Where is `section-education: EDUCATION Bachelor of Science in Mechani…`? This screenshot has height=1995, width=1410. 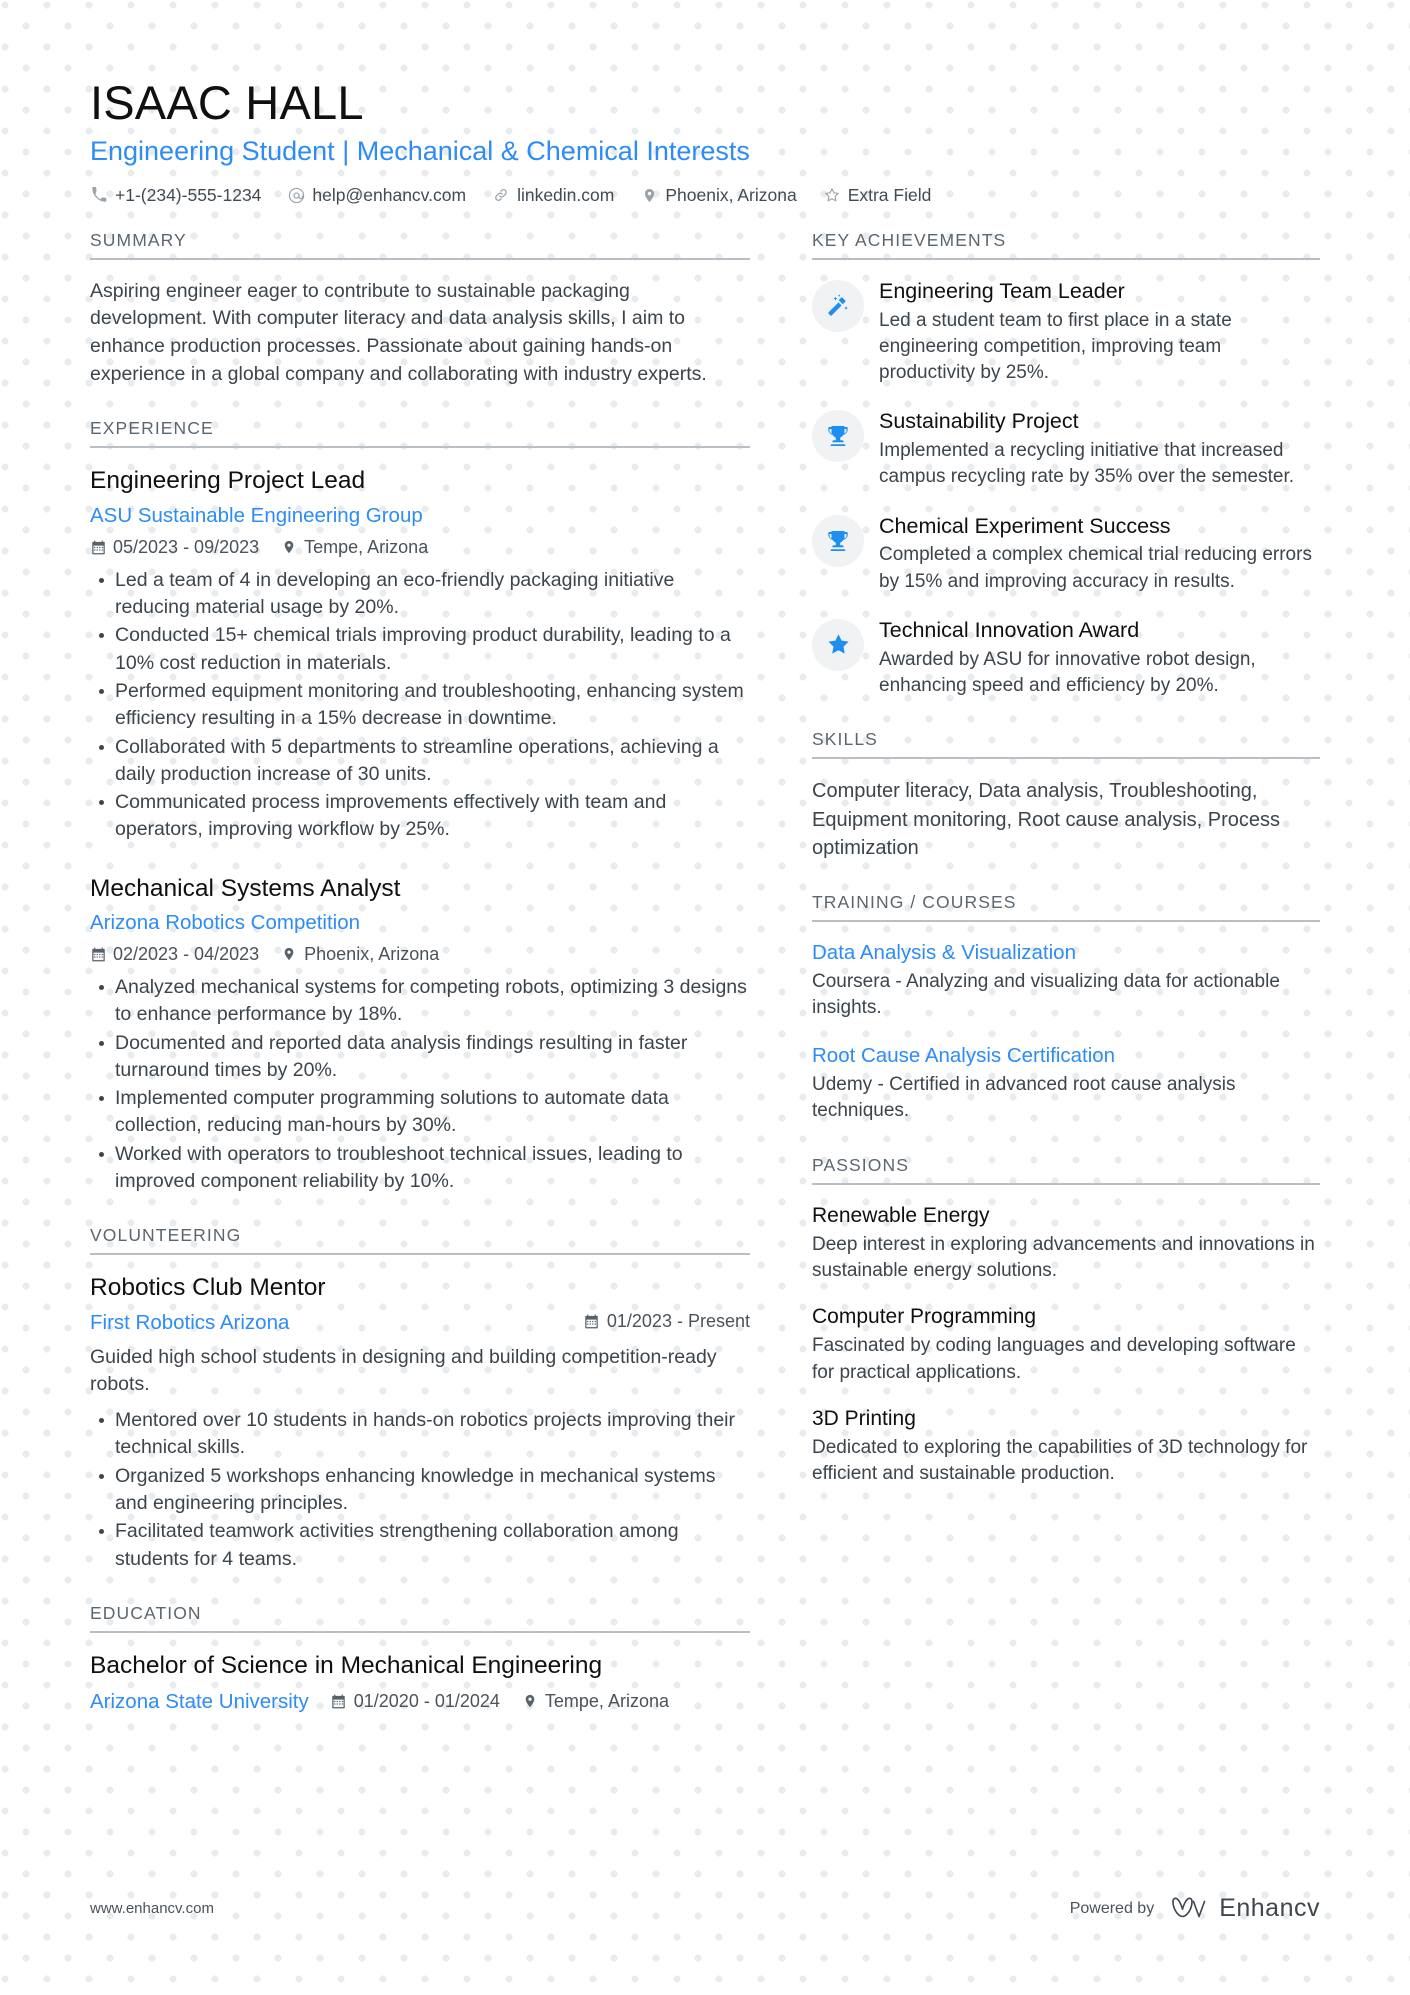 section-education: EDUCATION Bachelor of Science in Mechani… is located at coordinates (420, 1658).